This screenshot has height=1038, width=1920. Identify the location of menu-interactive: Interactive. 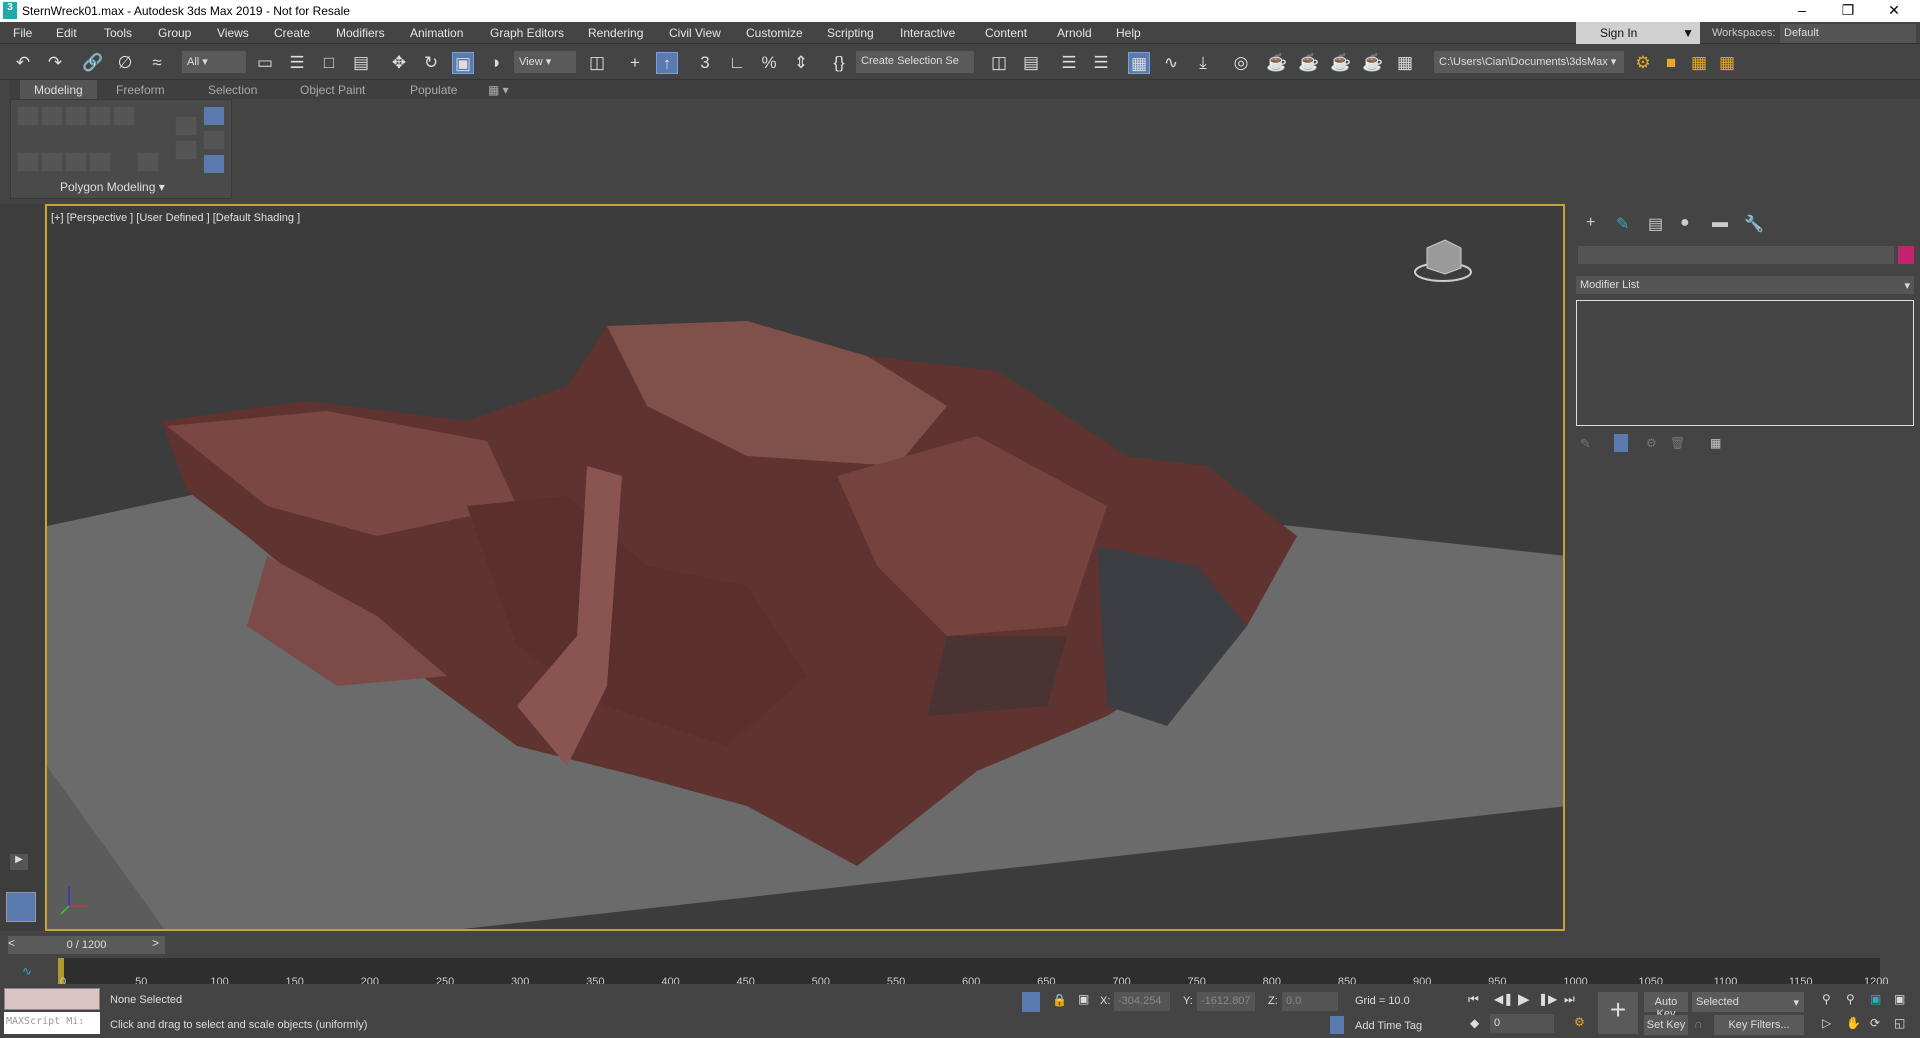
(927, 33).